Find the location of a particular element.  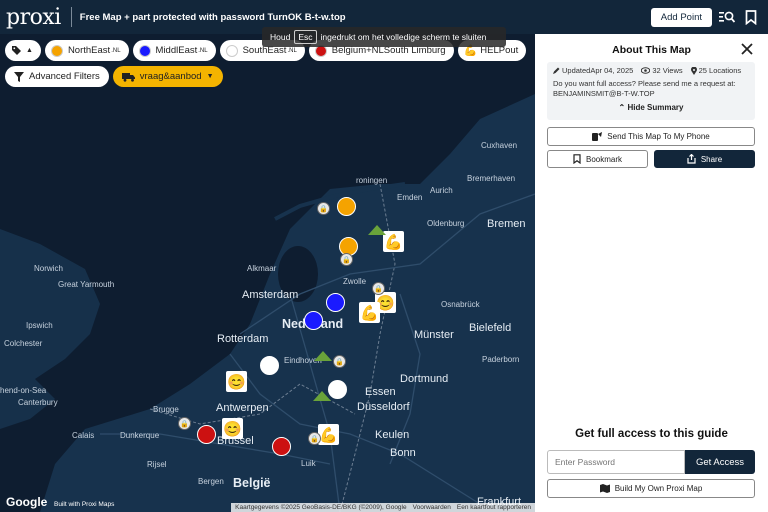

advanced-filters-label: Advanced Filters is located at coordinates (64, 76).